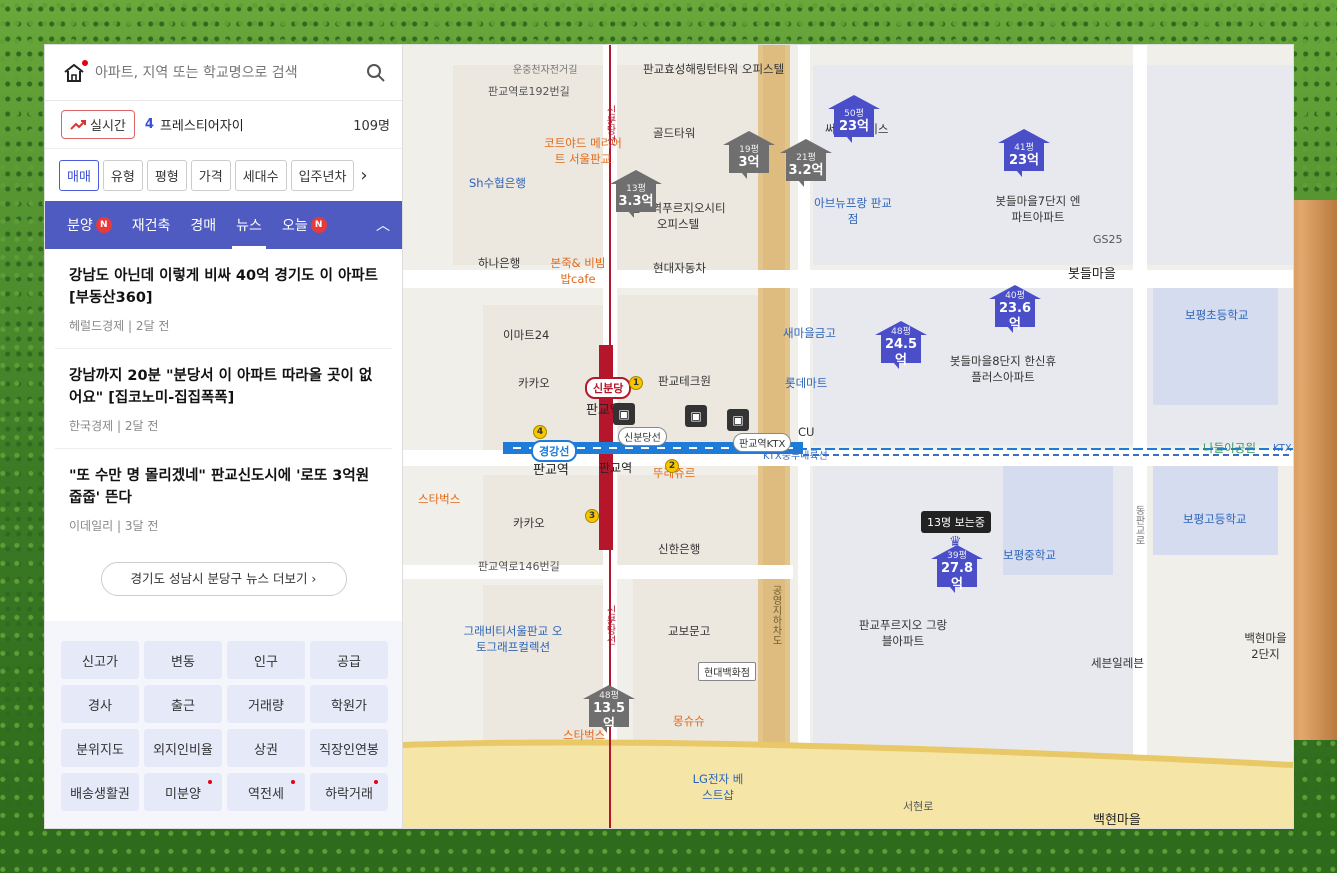  What do you see at coordinates (166, 175) in the screenshot?
I see `filter-size: 평형` at bounding box center [166, 175].